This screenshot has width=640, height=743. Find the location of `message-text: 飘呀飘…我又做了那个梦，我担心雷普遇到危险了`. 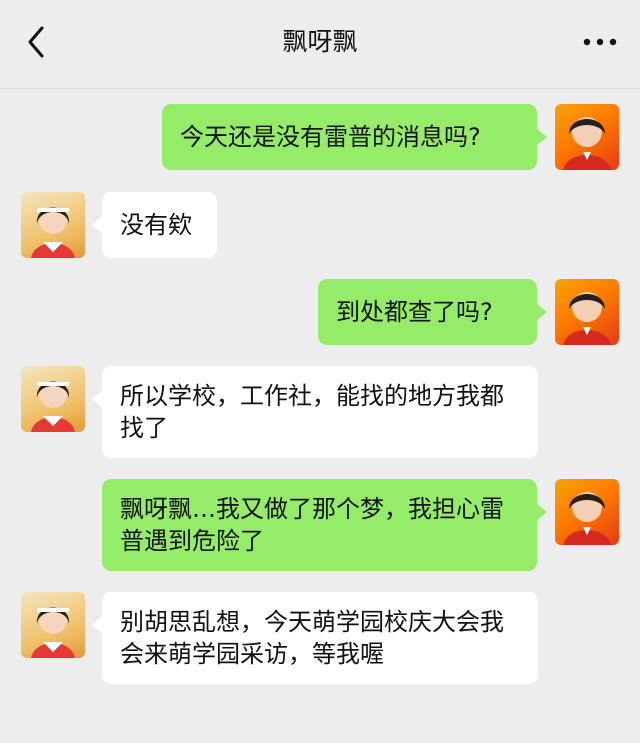

message-text: 飘呀飘…我又做了那个梦，我担心雷普遇到危险了 is located at coordinates (312, 525).